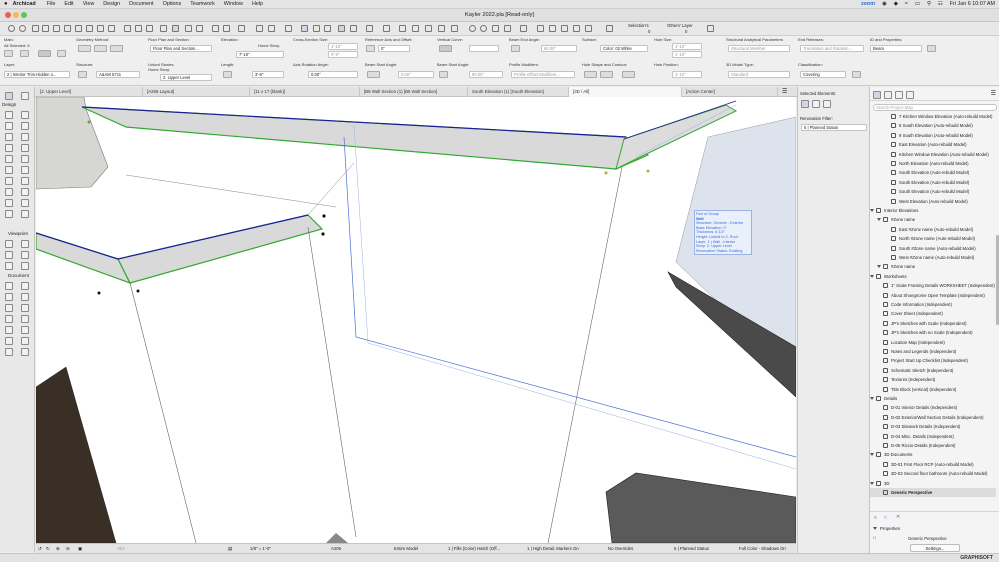 The width and height of the screenshot is (999, 562). What do you see at coordinates (25, 214) in the screenshot?
I see `more-design-icon` at bounding box center [25, 214].